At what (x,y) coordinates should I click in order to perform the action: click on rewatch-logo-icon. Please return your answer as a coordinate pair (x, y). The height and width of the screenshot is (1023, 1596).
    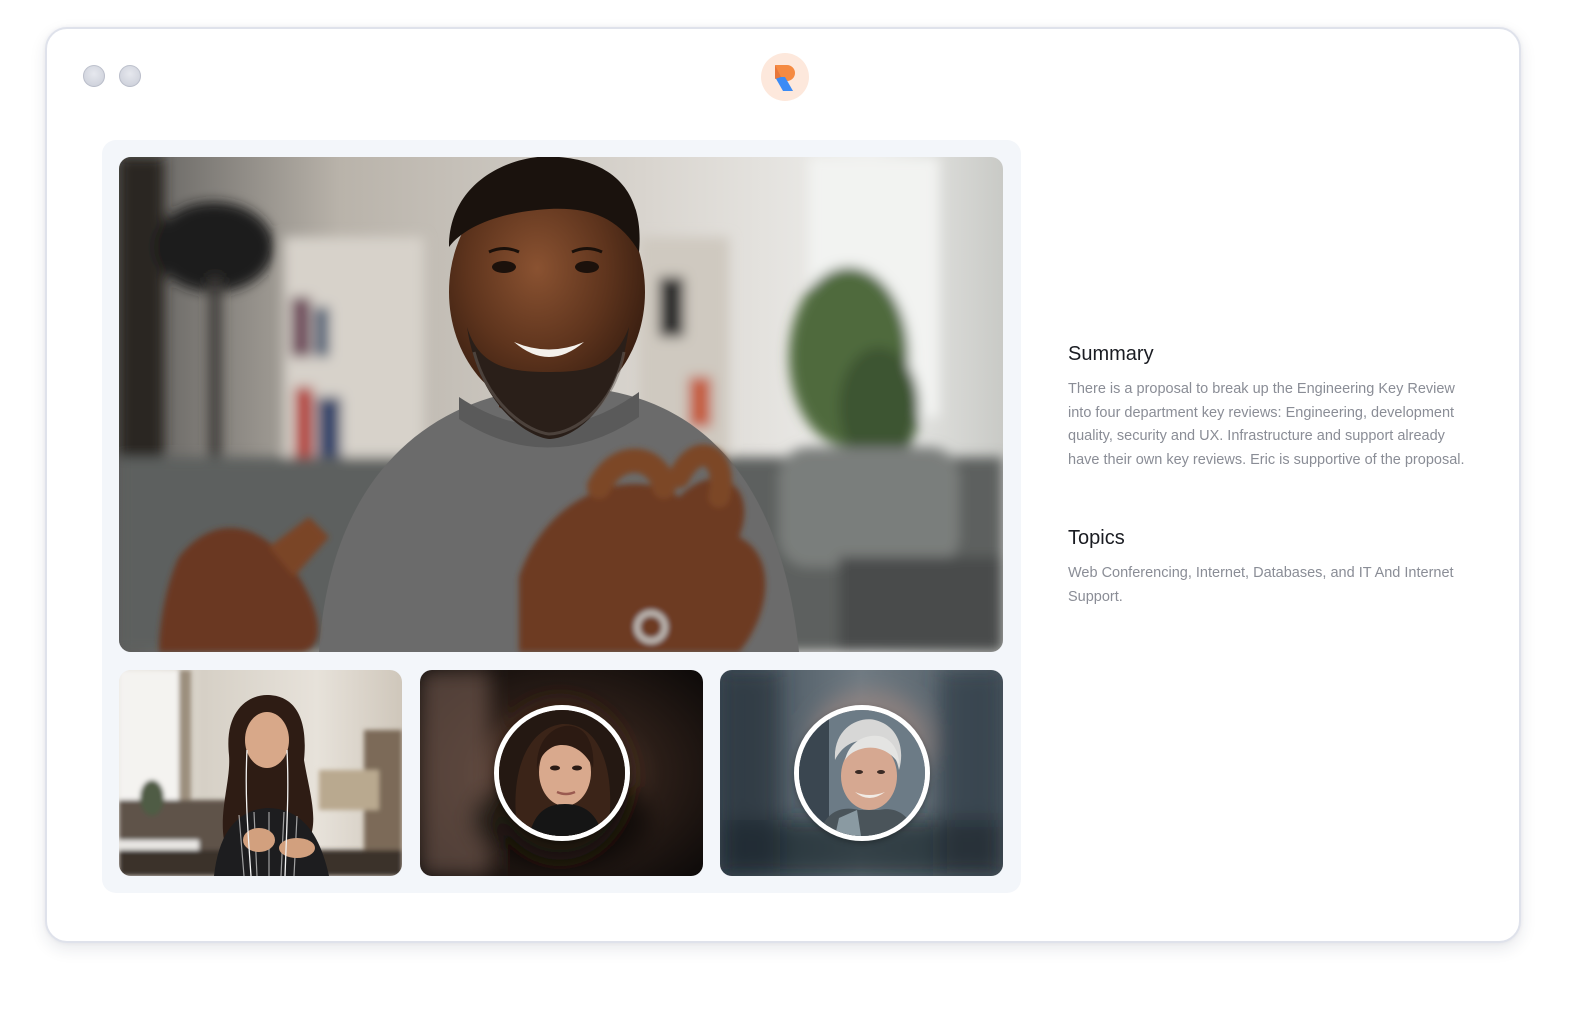
    Looking at the image, I should click on (785, 77).